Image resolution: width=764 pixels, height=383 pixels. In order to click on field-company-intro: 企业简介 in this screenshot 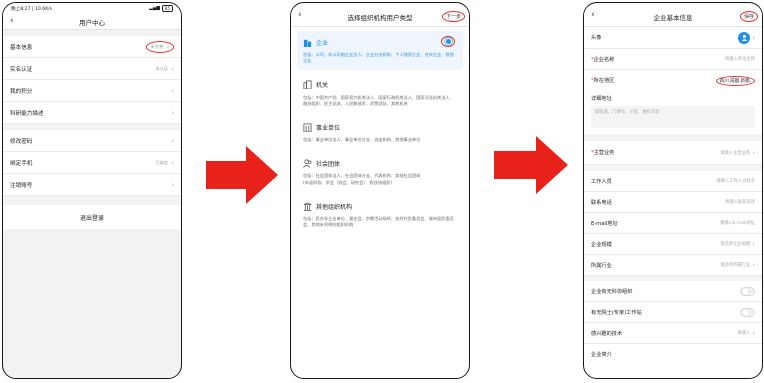, I will do `click(673, 354)`.